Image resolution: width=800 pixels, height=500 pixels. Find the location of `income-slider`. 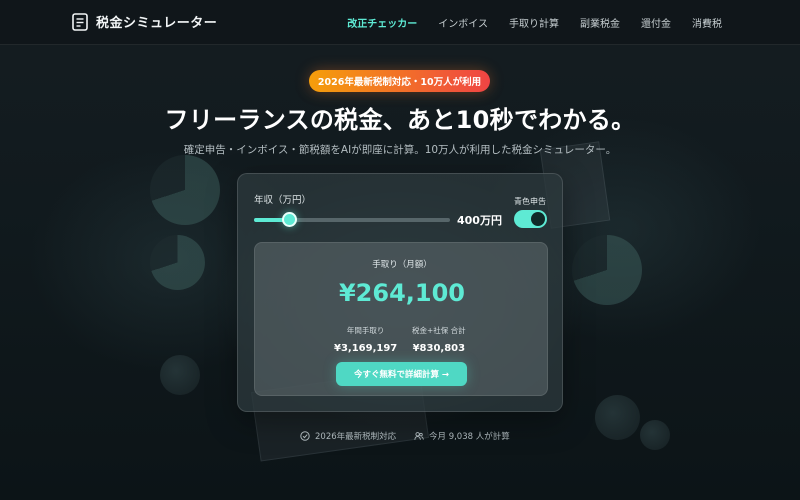

income-slider is located at coordinates (352, 219).